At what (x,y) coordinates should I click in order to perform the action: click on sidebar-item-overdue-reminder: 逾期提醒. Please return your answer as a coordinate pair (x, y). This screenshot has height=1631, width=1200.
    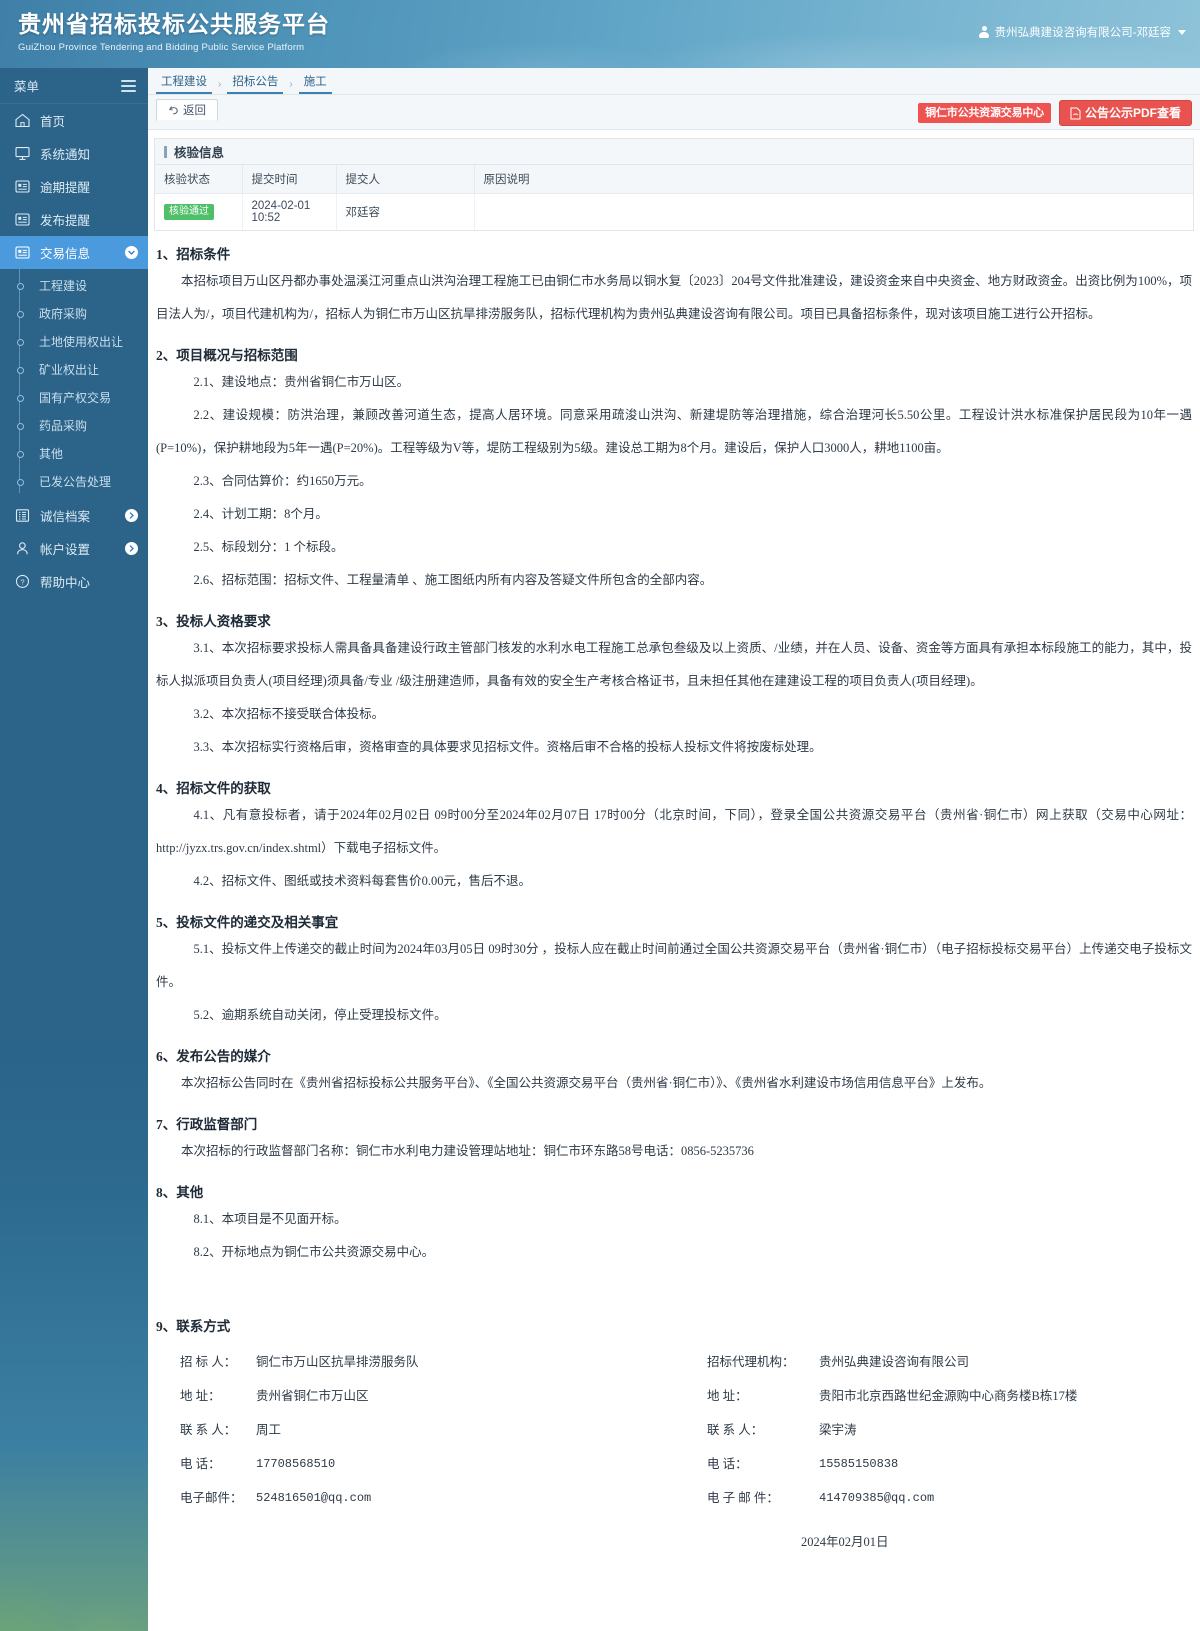
    Looking at the image, I should click on (74, 186).